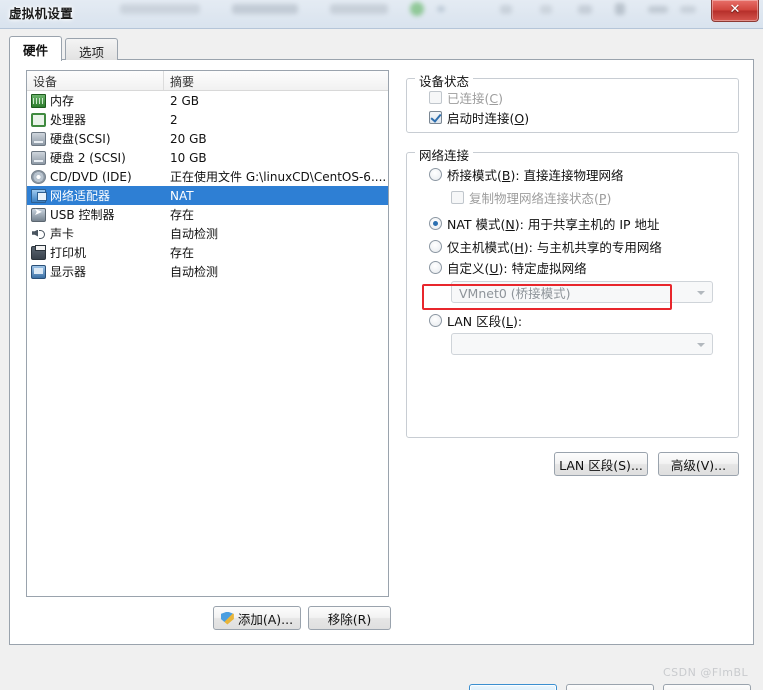  Describe the element at coordinates (707, 687) in the screenshot. I see `help-button: 帮助` at that location.